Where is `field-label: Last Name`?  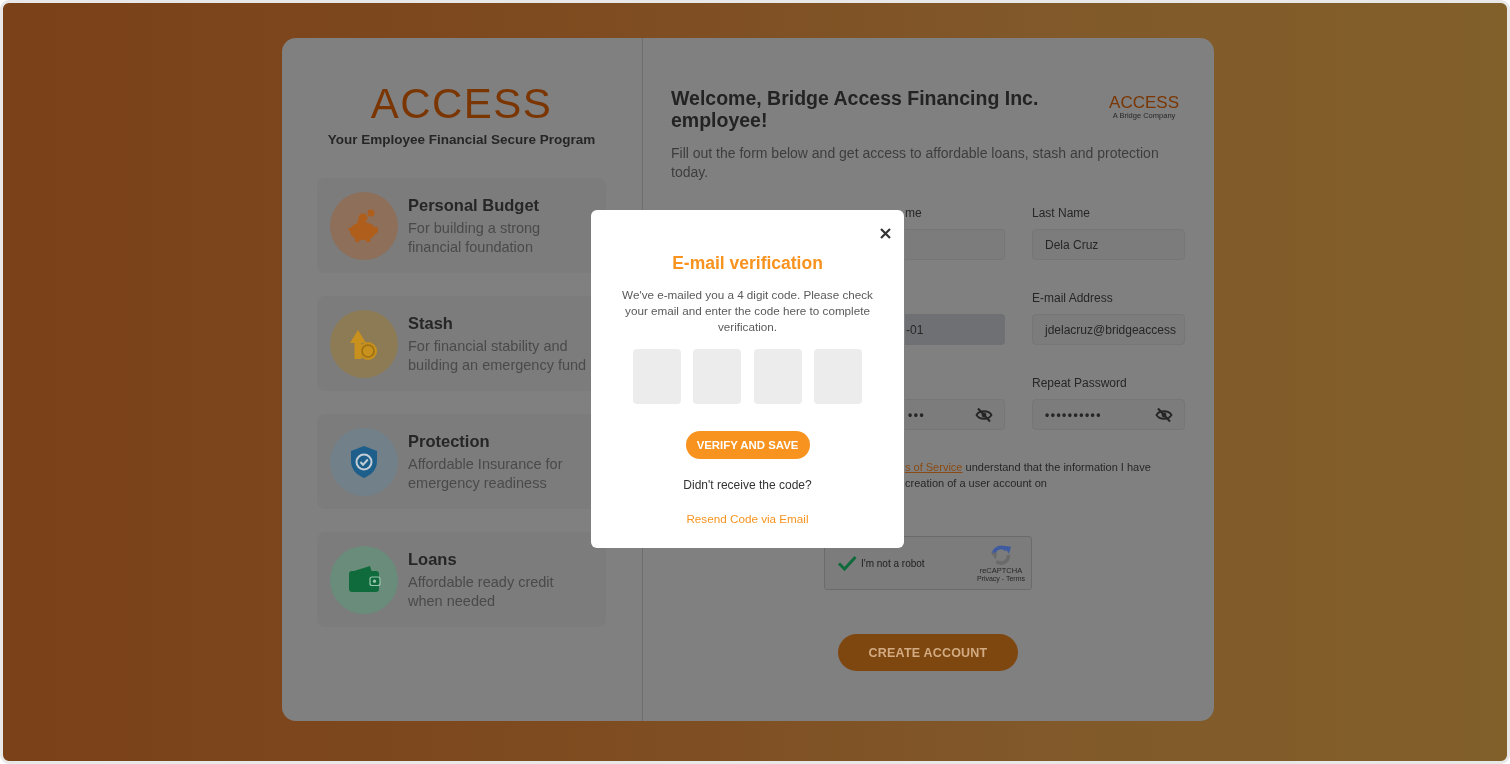 field-label: Last Name is located at coordinates (1061, 213).